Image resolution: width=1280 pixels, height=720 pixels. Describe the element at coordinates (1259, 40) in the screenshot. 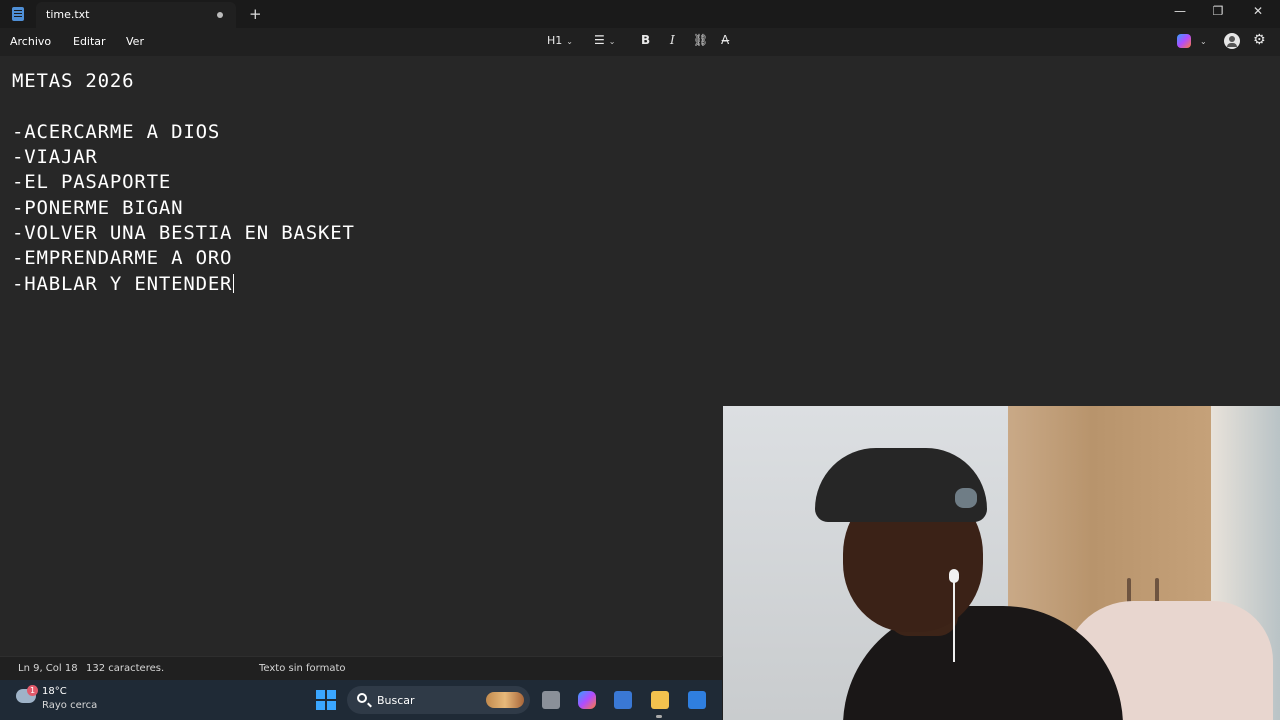

I see `settings-gear-icon: ⚙` at that location.